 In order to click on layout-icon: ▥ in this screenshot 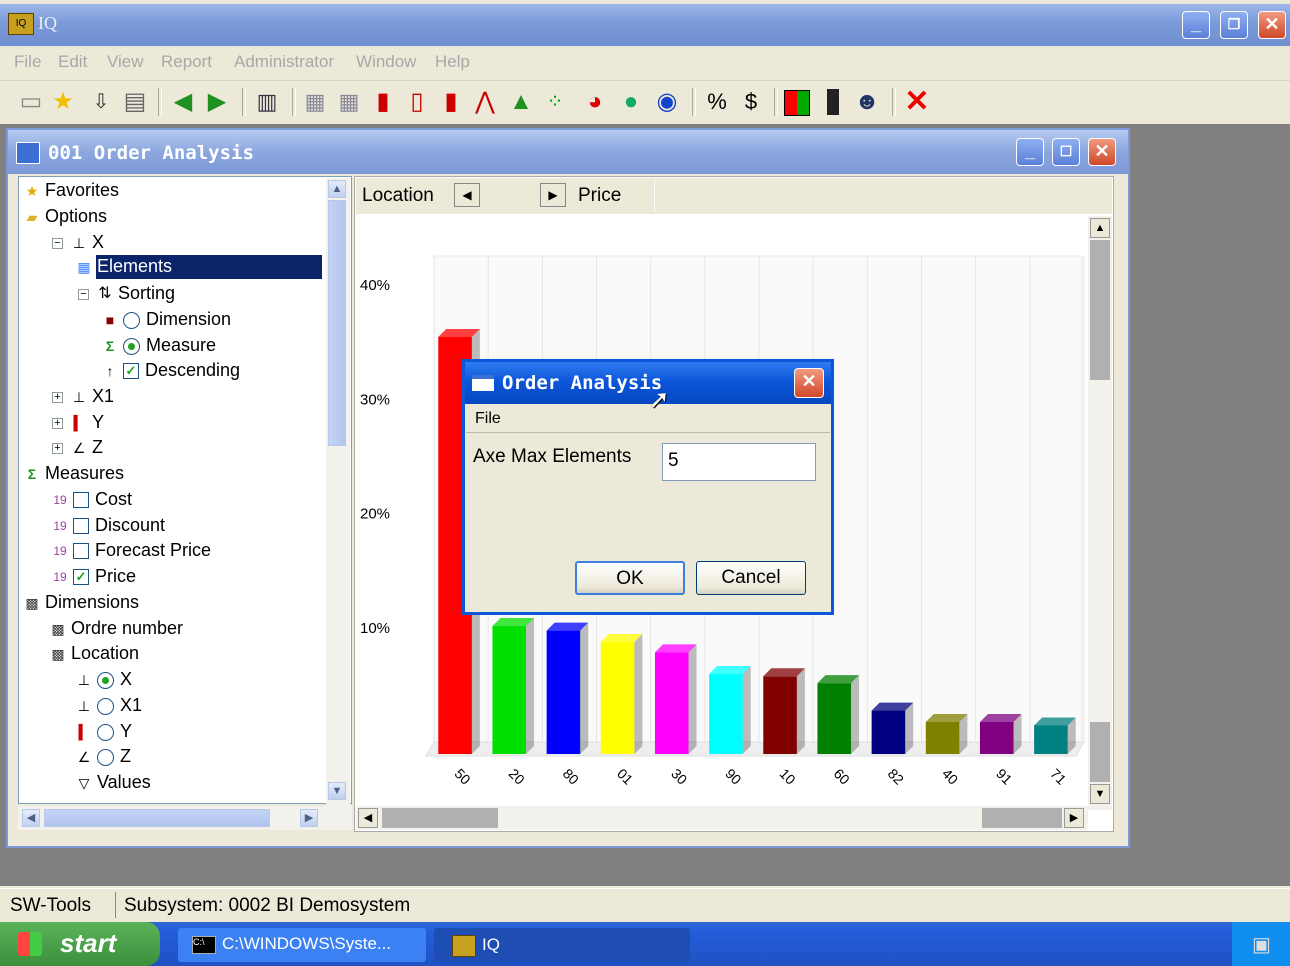, I will do `click(267, 102)`.